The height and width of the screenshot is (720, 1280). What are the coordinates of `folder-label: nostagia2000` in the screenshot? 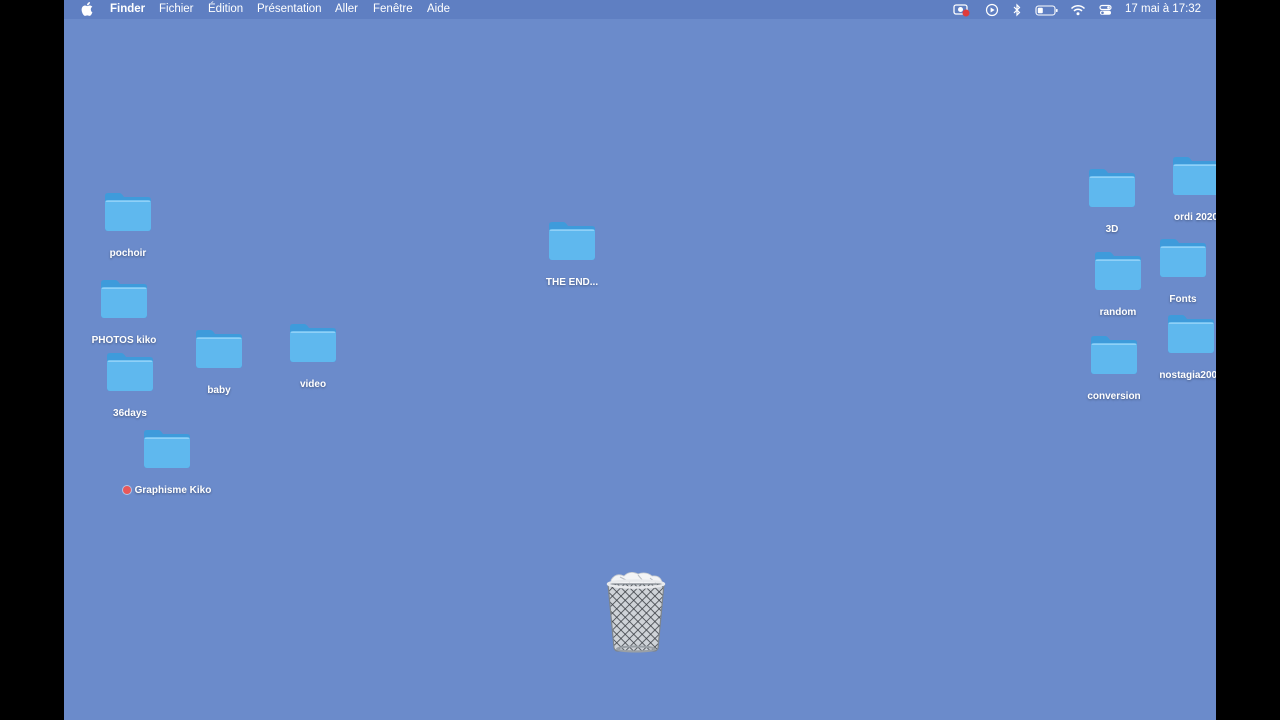 It's located at (1187, 375).